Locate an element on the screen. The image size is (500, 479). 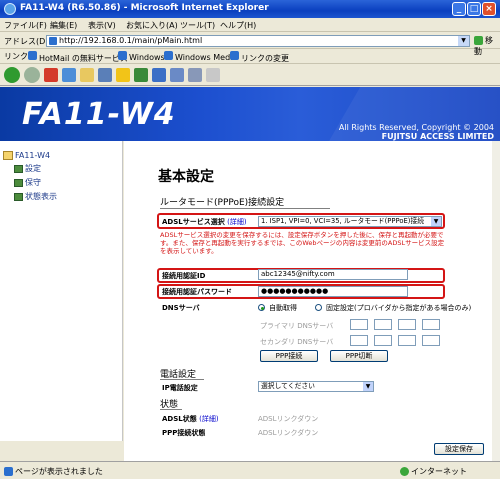
home-icon is located at coordinates (87, 75).